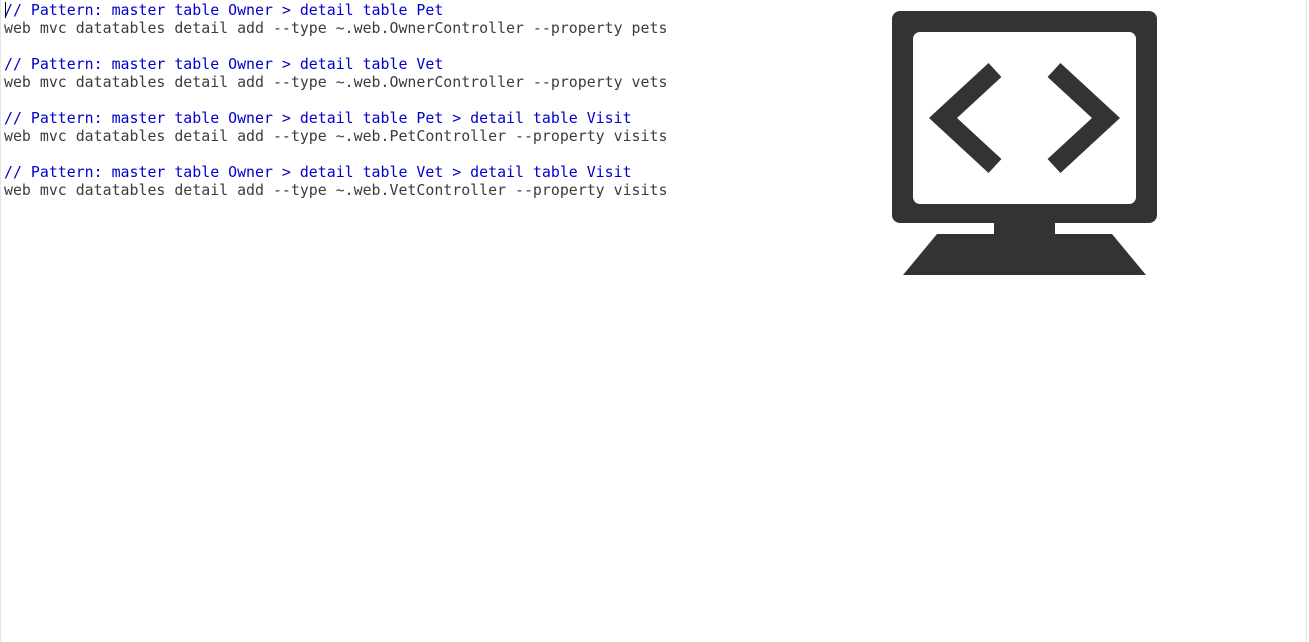  I want to click on monitor-neck, so click(1024, 229).